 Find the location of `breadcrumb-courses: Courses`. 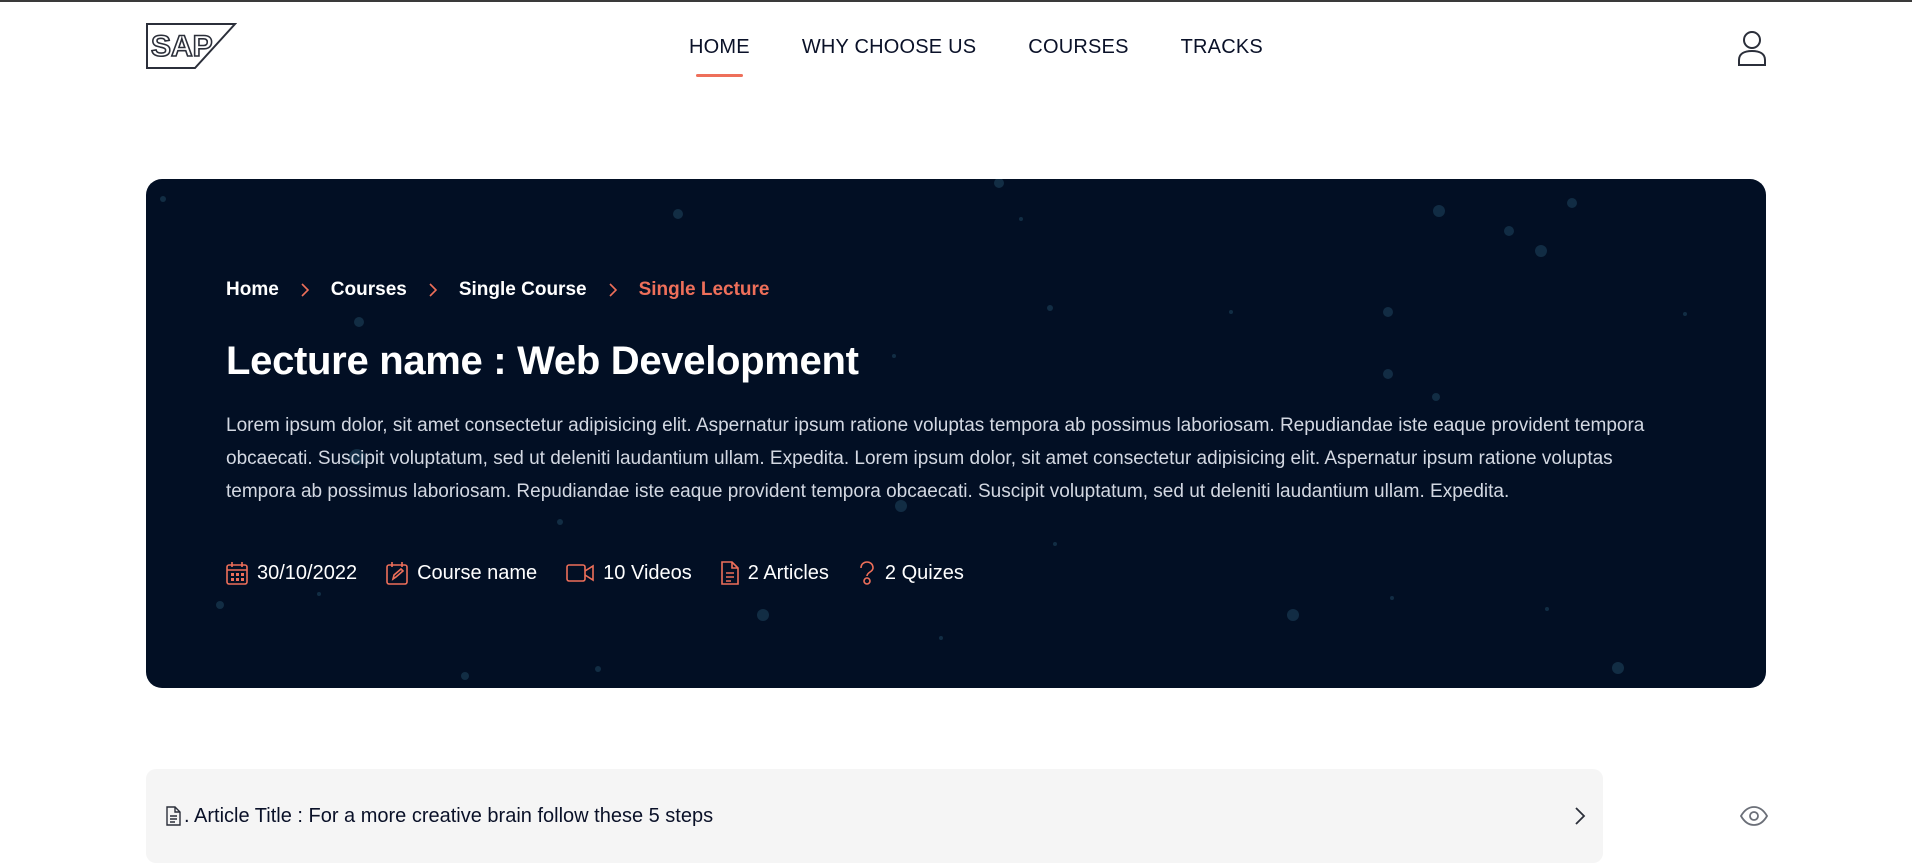

breadcrumb-courses: Courses is located at coordinates (369, 290).